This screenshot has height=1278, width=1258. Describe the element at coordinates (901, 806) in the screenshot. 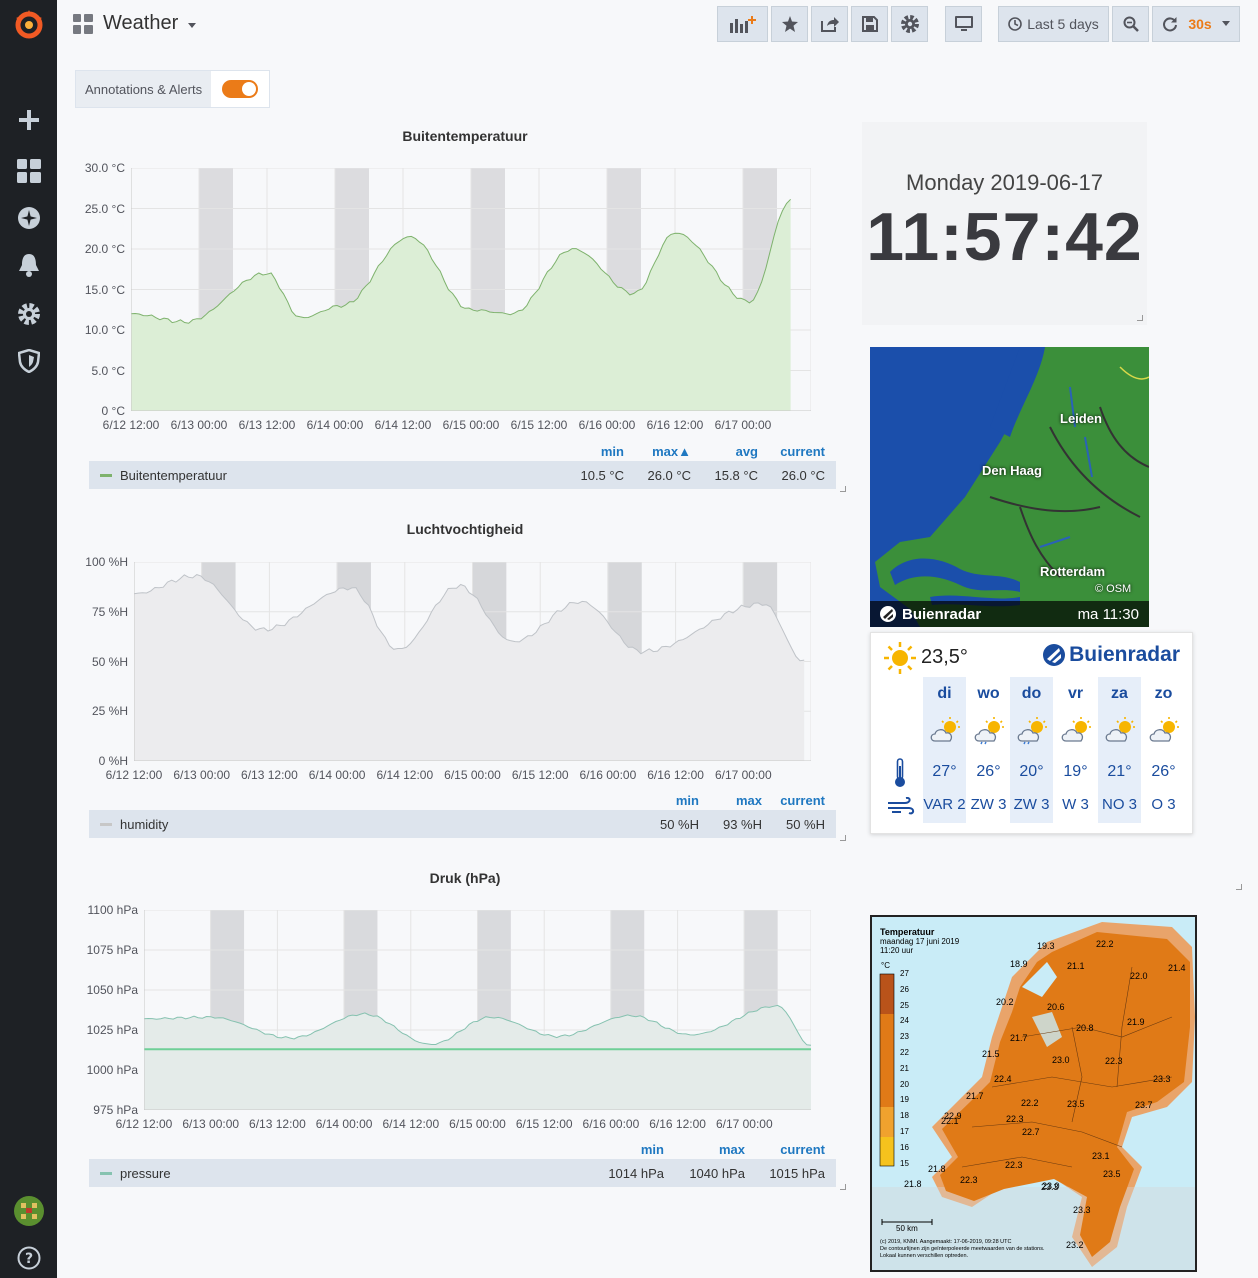

I see `wind-icon` at that location.